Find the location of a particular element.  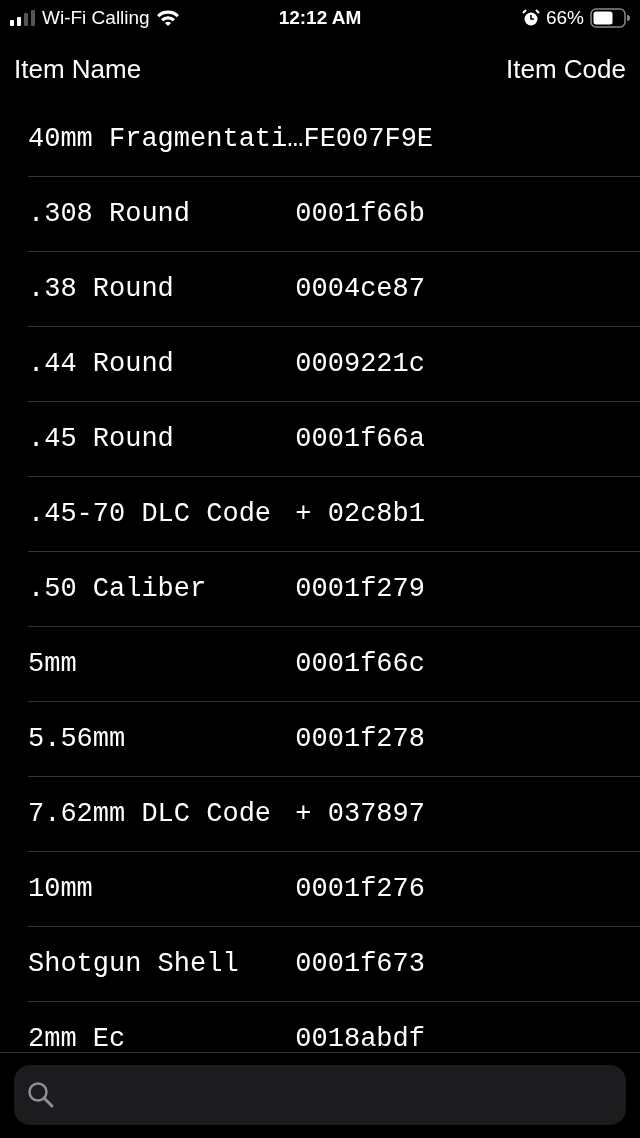

item-name: .45-70 DLC Code is located at coordinates (150, 514).